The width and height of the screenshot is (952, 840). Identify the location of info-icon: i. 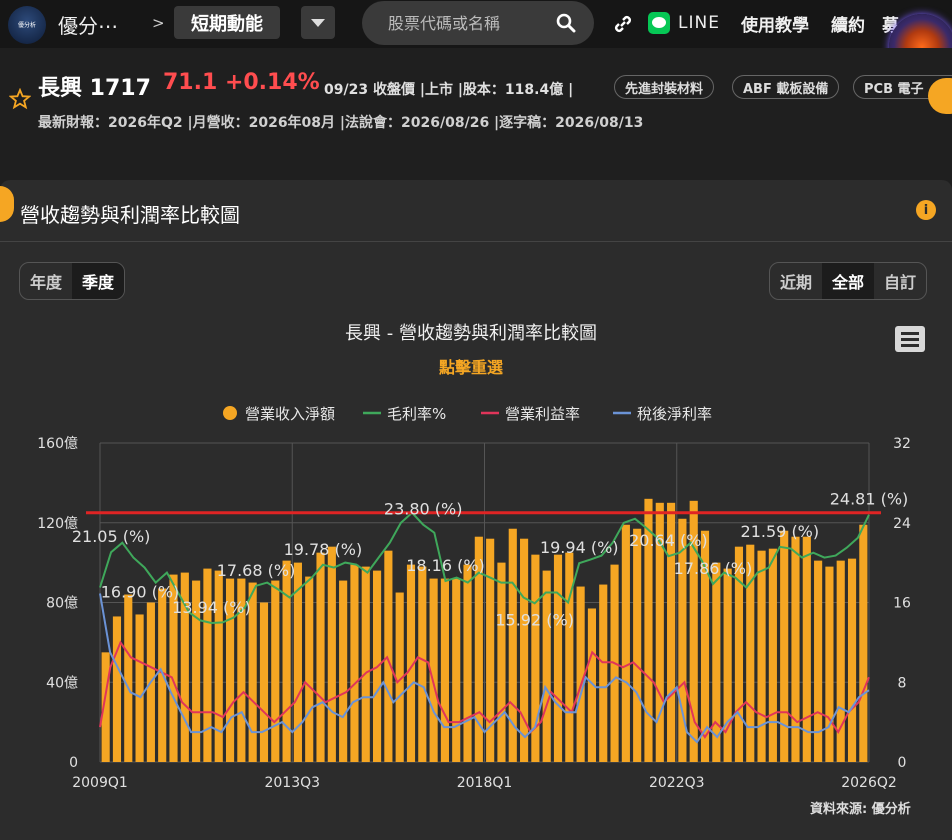
(926, 210).